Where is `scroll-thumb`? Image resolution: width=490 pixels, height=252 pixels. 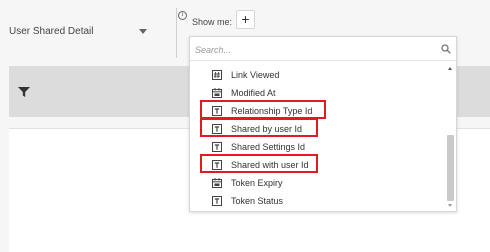 scroll-thumb is located at coordinates (450, 168).